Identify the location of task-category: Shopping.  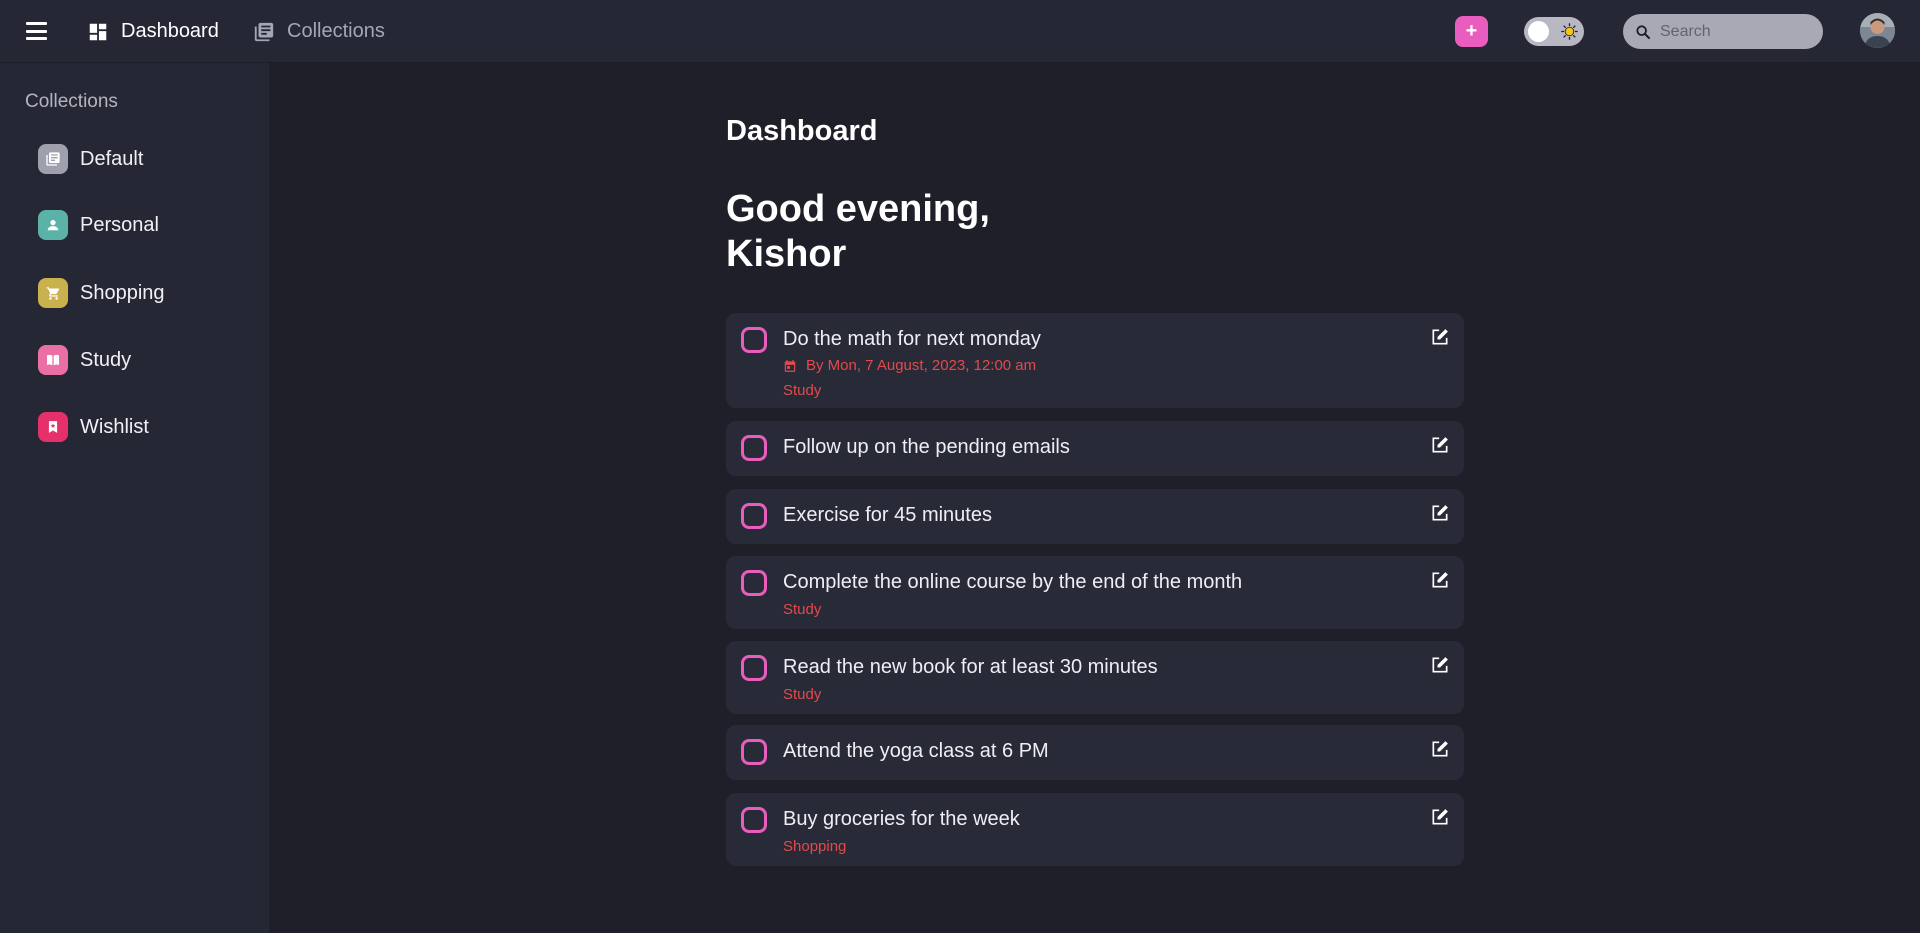
(814, 846).